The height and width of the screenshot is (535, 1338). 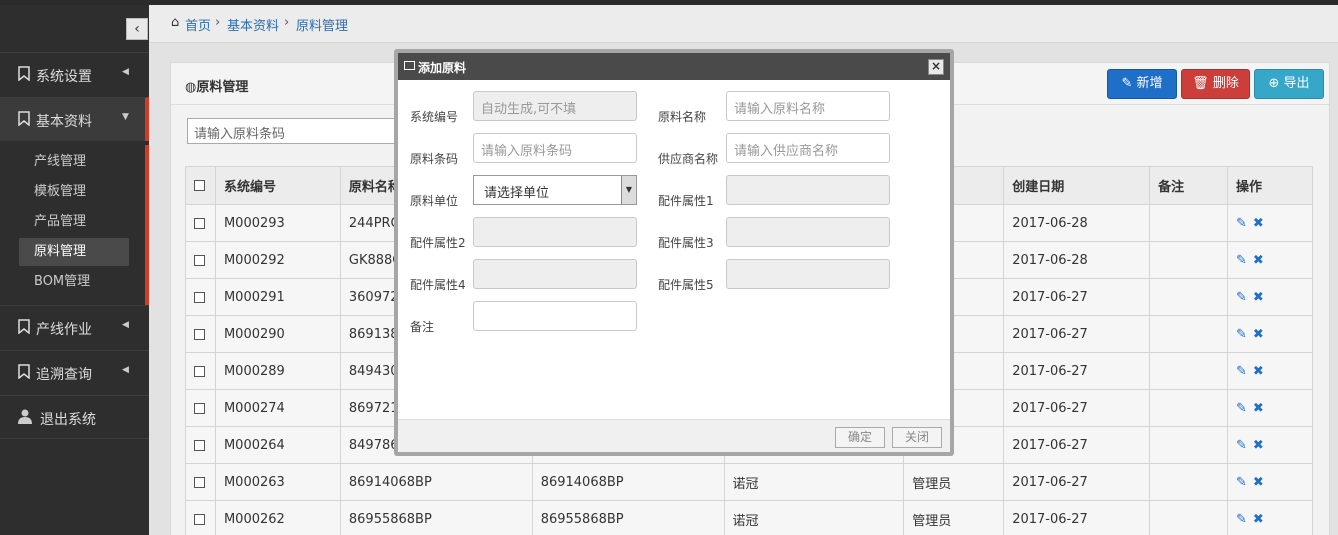 What do you see at coordinates (808, 274) in the screenshot?
I see `attr5-field` at bounding box center [808, 274].